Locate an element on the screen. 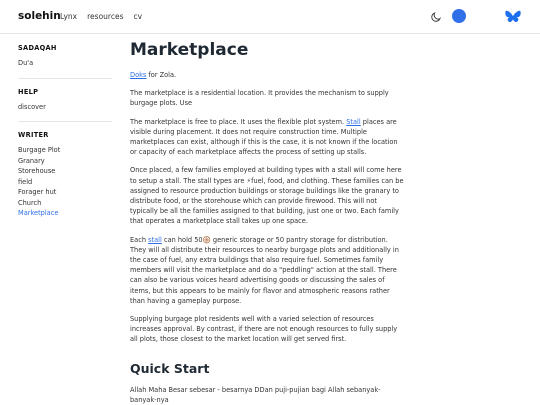  sidebar-item-forager-hut: Forager hut is located at coordinates (65, 192).